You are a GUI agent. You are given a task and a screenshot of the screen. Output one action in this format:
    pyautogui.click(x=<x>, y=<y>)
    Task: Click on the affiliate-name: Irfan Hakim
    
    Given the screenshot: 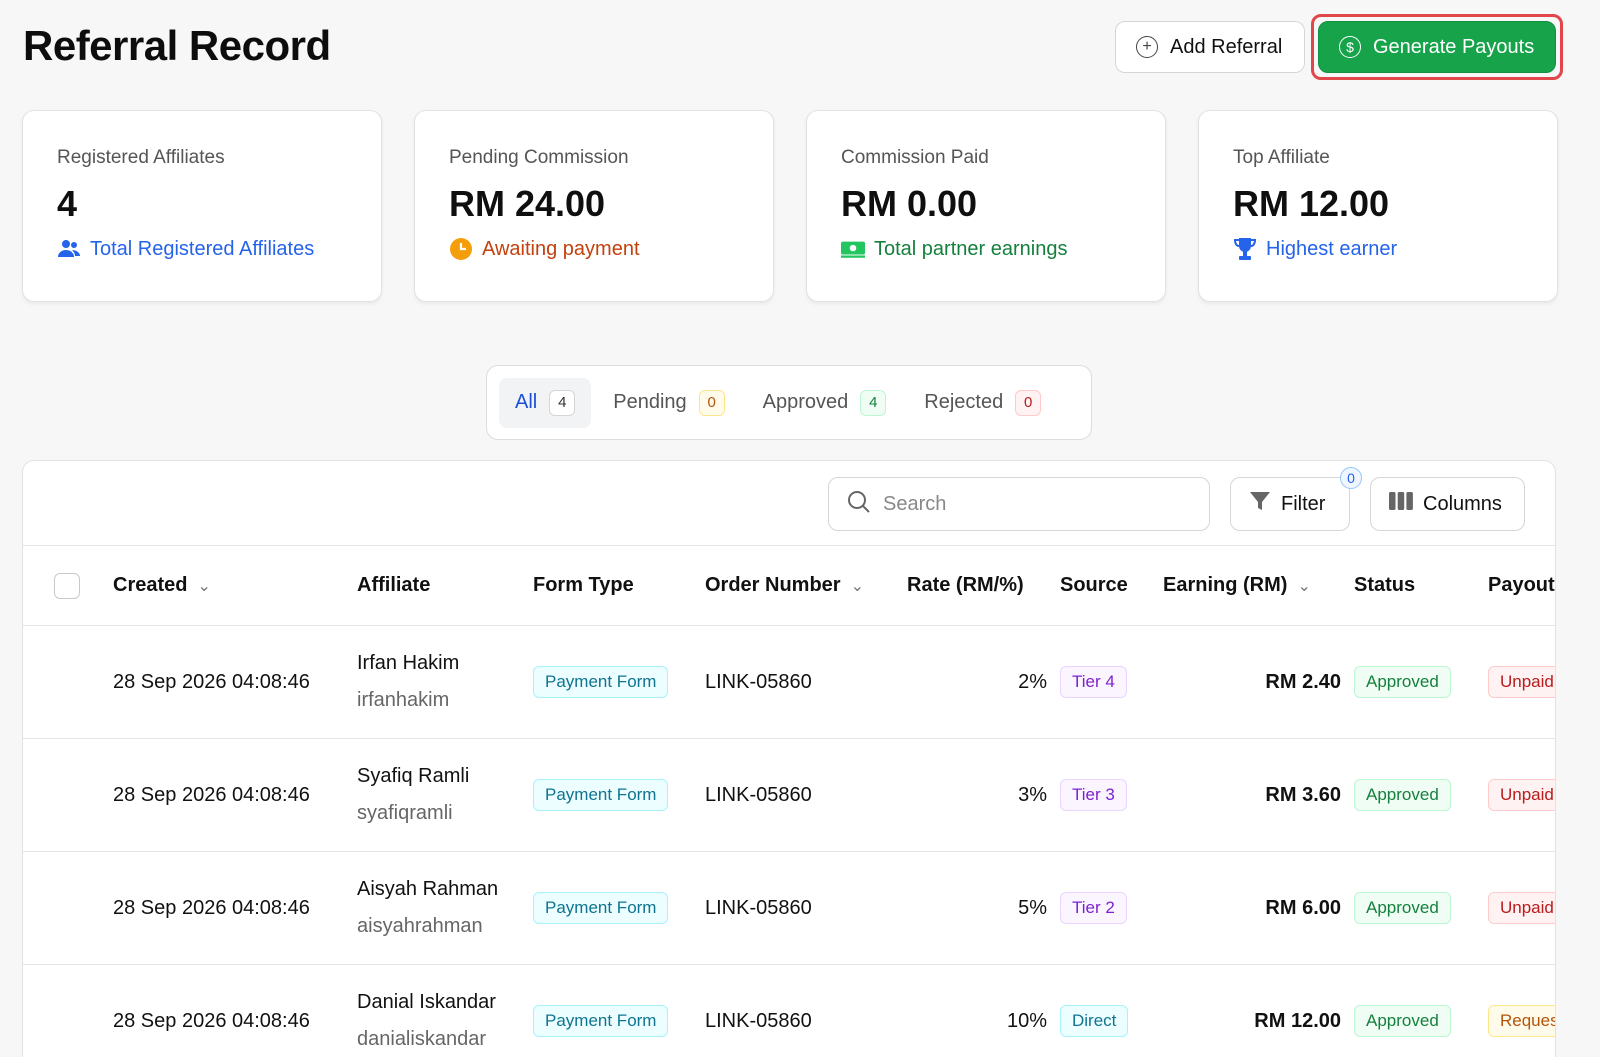 What is the action you would take?
    pyautogui.click(x=408, y=663)
    